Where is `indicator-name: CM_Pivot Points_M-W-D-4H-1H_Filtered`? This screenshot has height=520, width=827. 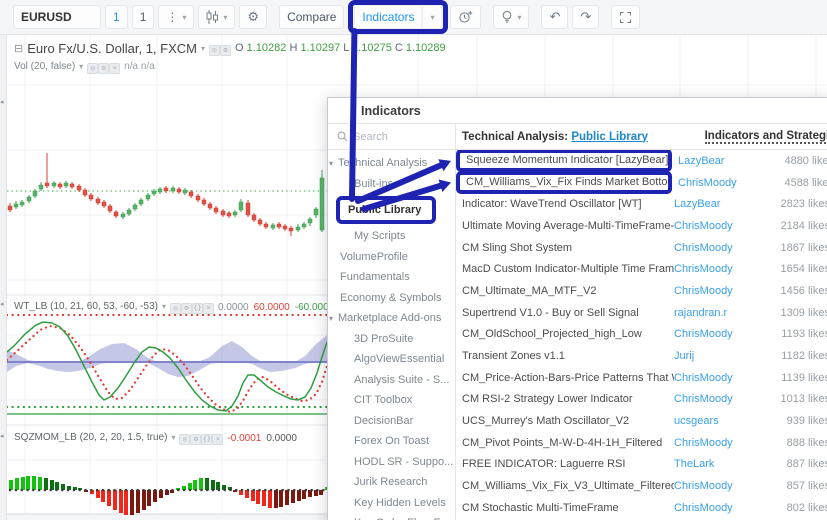 indicator-name: CM_Pivot Points_M-W-D-4H-1H_Filtered is located at coordinates (568, 443).